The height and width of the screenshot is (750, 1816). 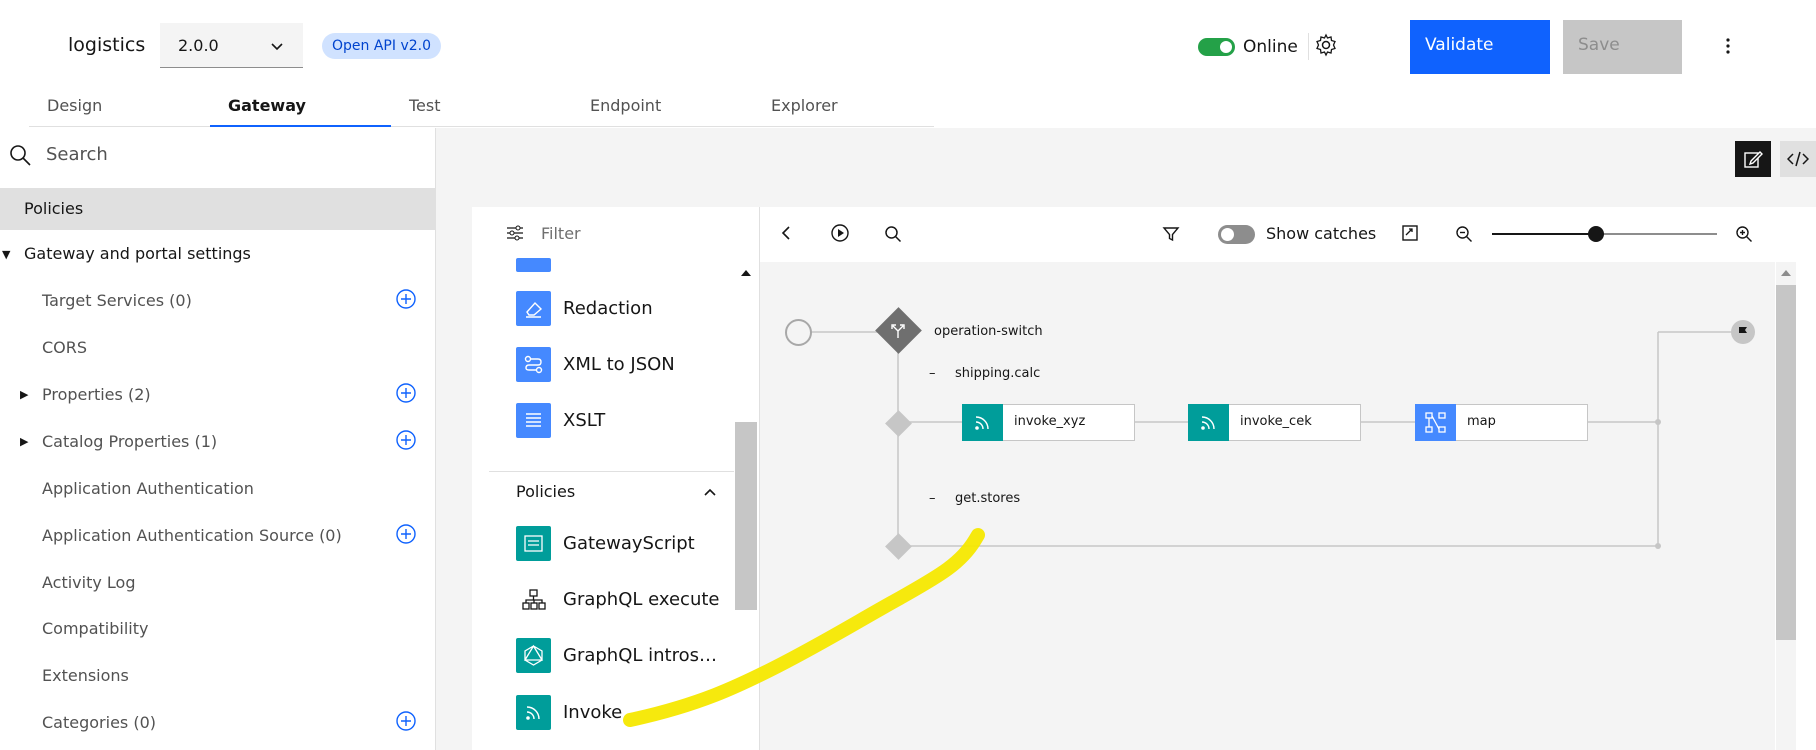 What do you see at coordinates (481, 109) in the screenshot?
I see `tab-test: Test` at bounding box center [481, 109].